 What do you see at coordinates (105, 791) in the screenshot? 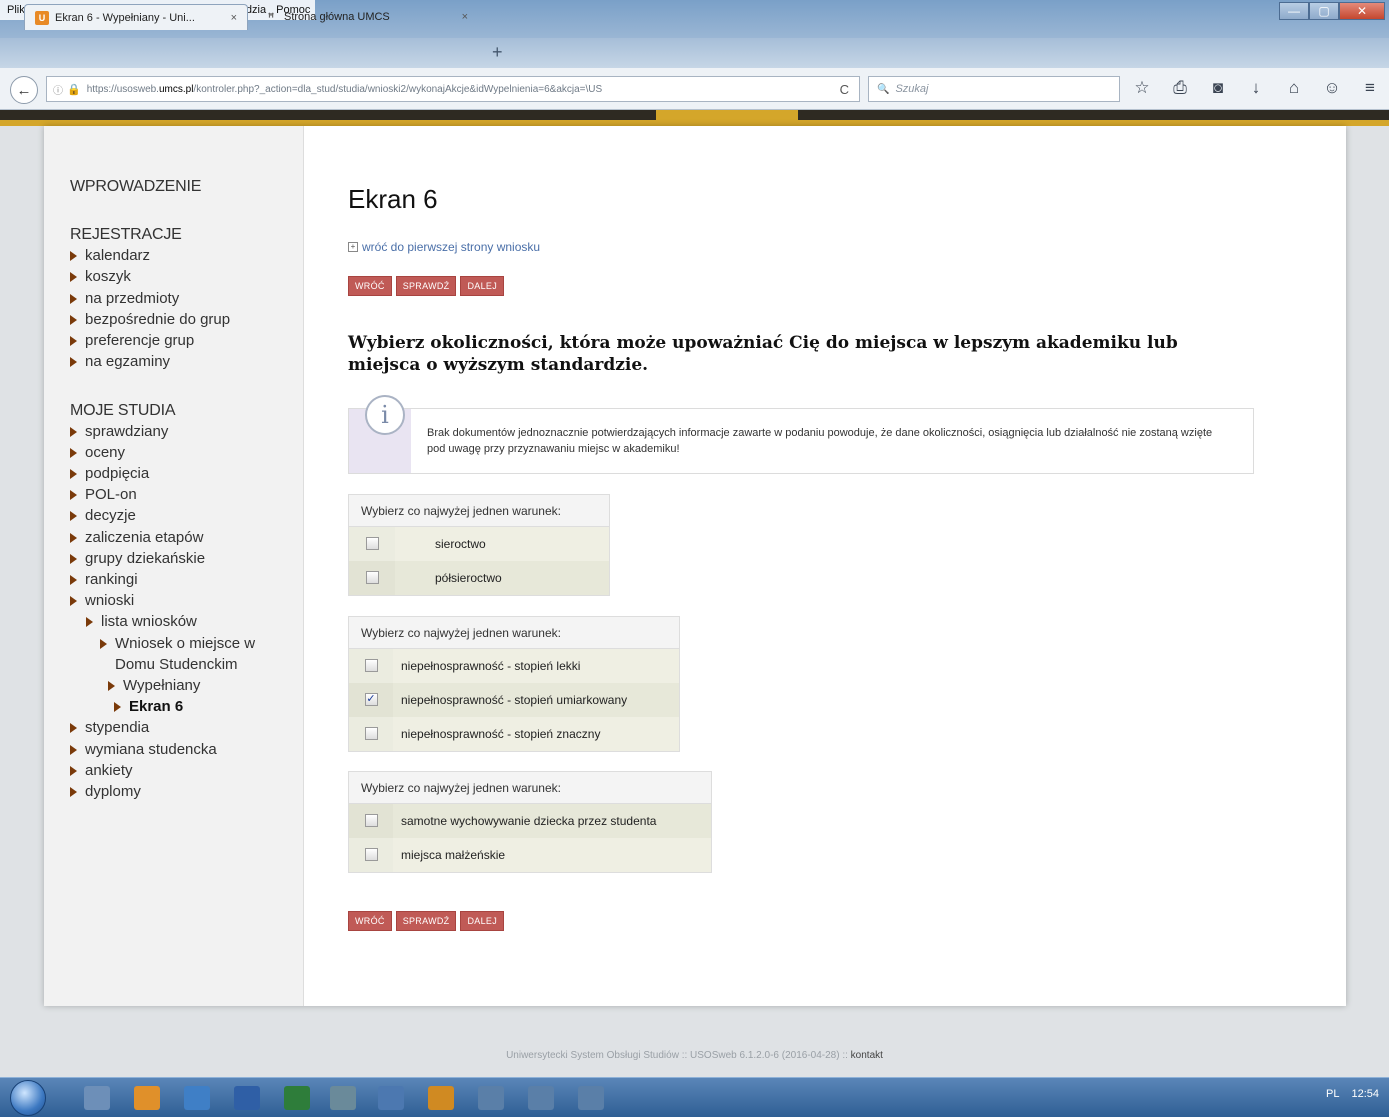
I see `sidebar-item-dyplomy: dyplomy` at bounding box center [105, 791].